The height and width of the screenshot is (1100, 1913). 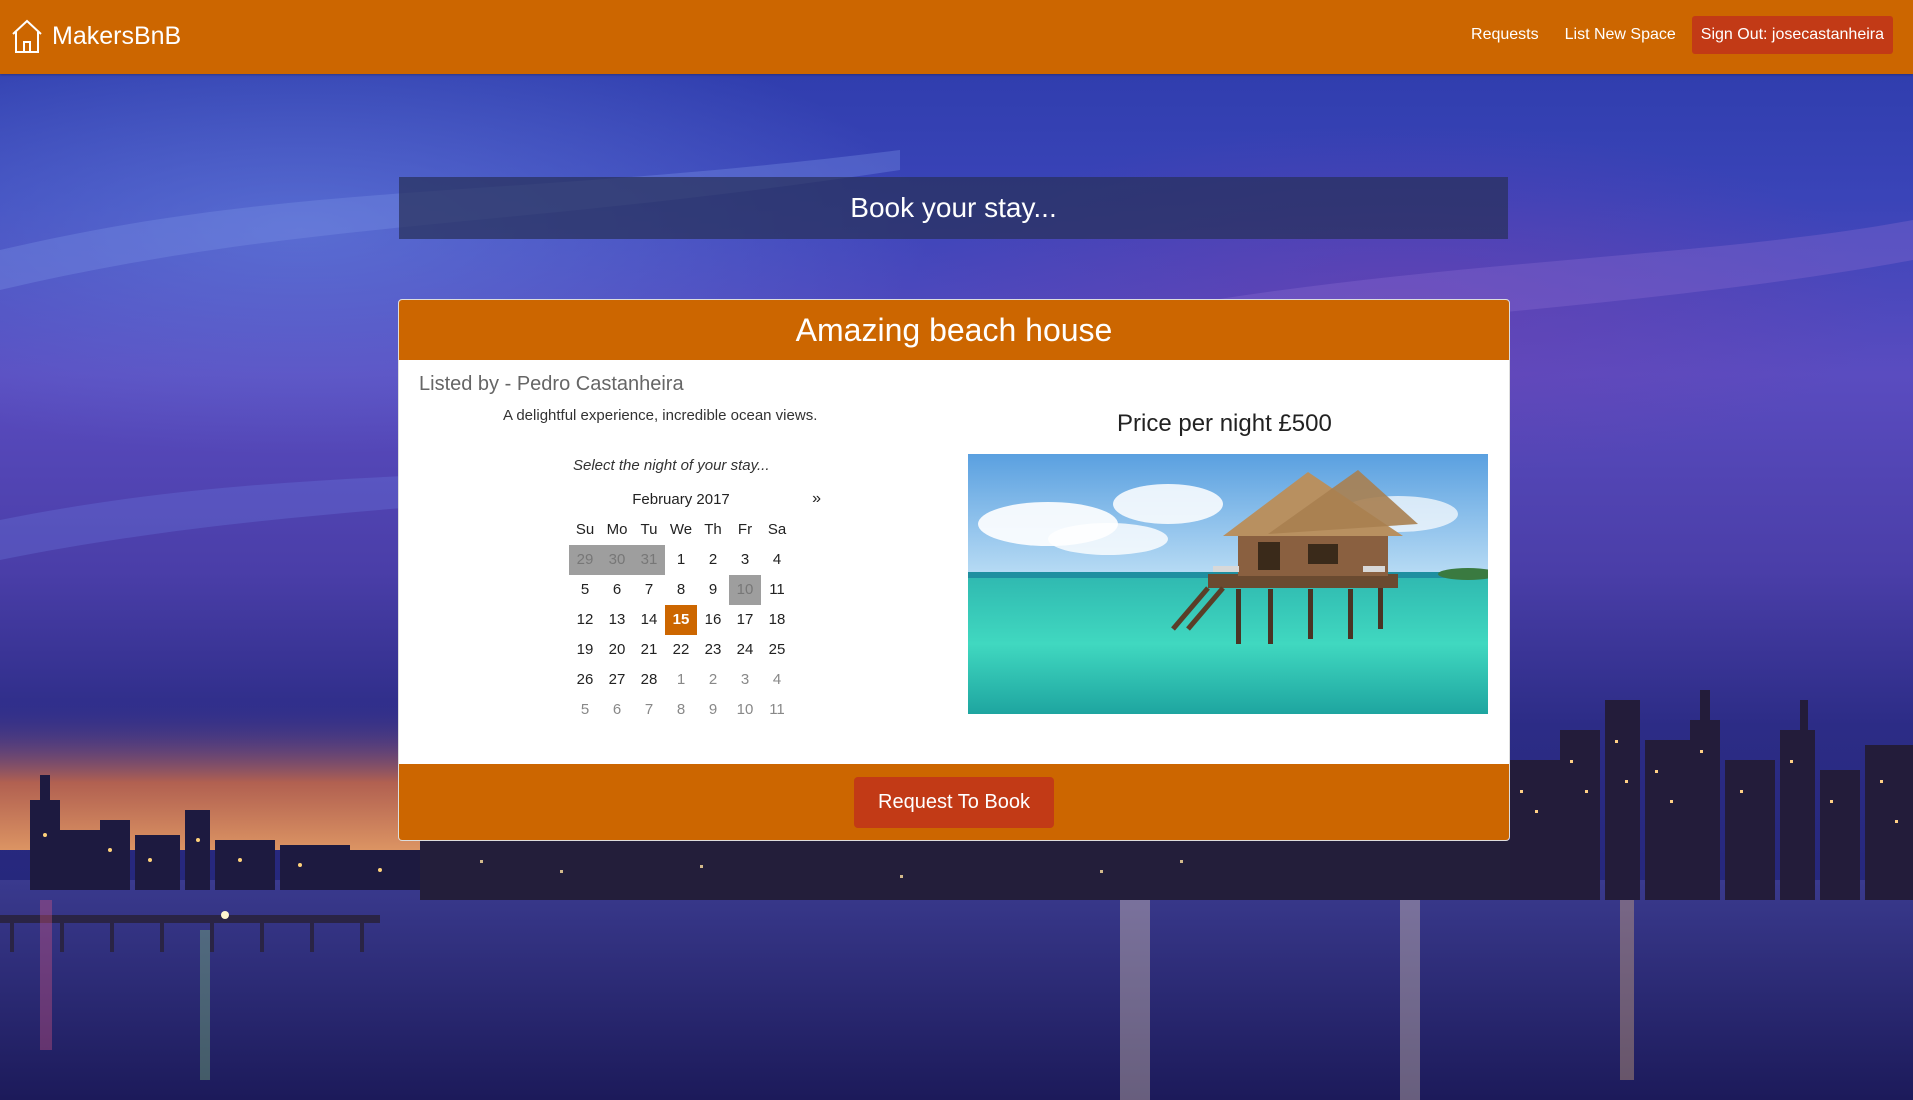 I want to click on card-footer: Request To Book, so click(x=954, y=802).